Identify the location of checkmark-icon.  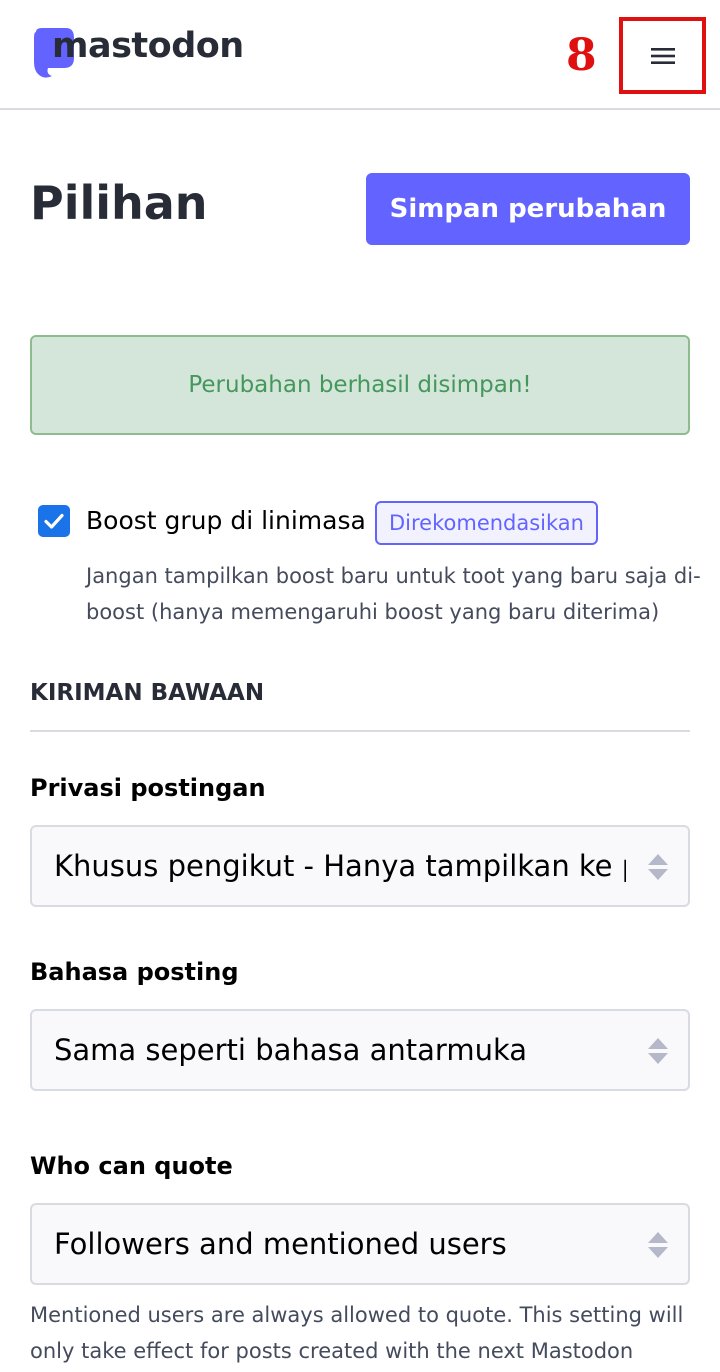
(54, 521).